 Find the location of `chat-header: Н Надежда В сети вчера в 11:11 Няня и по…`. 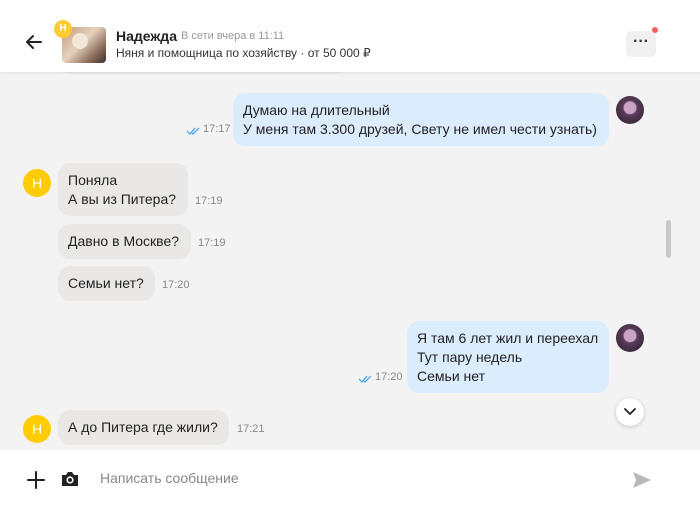

chat-header: Н Надежда В сети вчера в 11:11 Няня и по… is located at coordinates (350, 36).